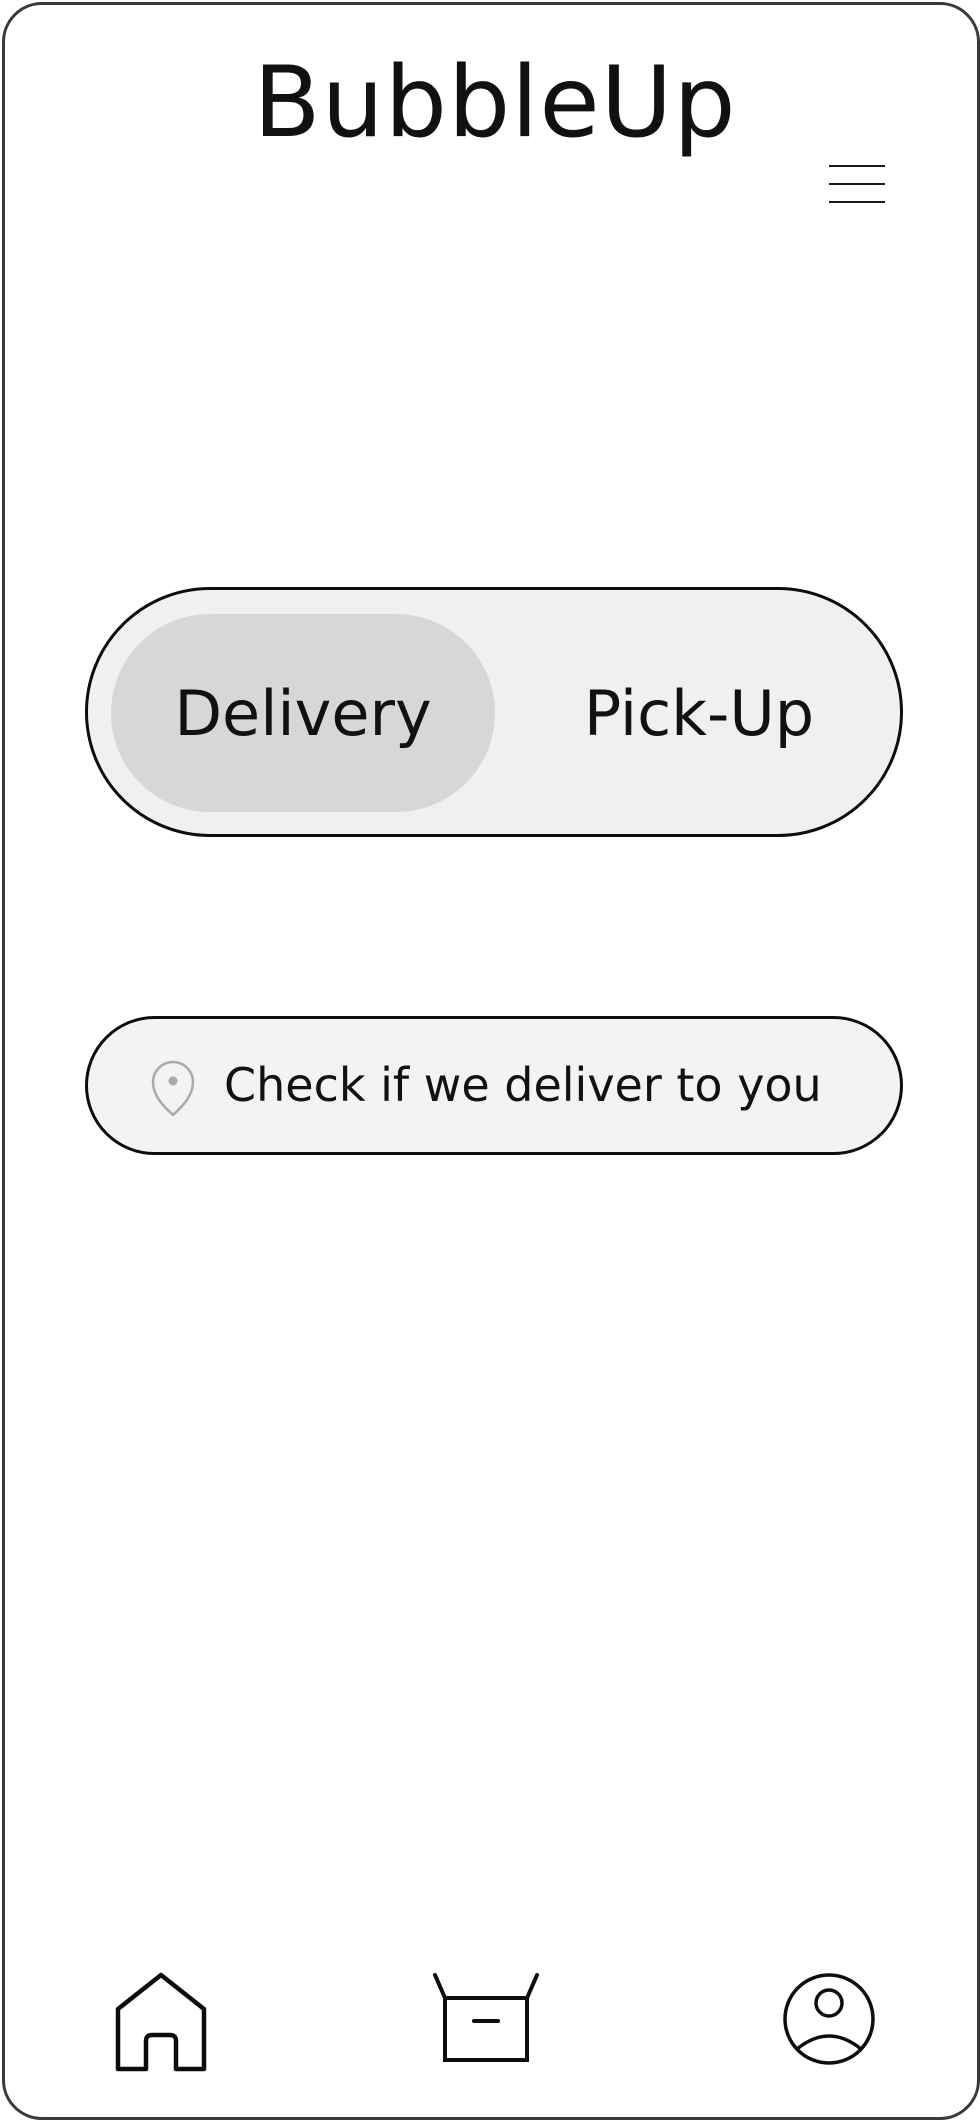 This screenshot has width=980, height=2120. Describe the element at coordinates (486, 2017) in the screenshot. I see `box-icon` at that location.